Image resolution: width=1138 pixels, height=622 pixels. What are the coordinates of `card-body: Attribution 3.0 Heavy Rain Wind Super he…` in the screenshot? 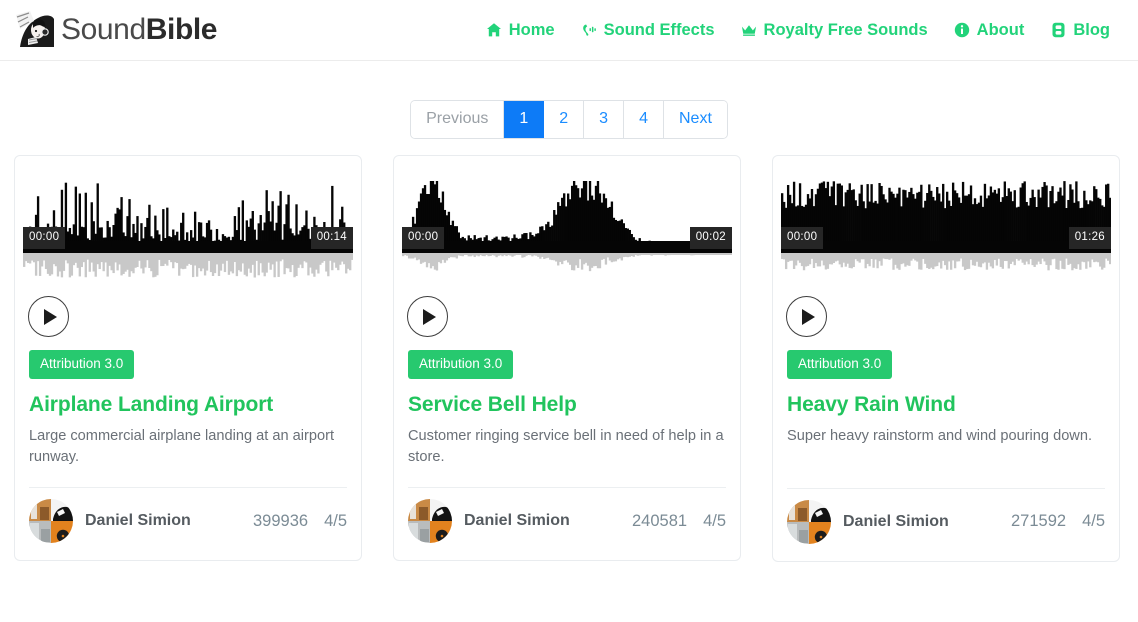 It's located at (946, 398).